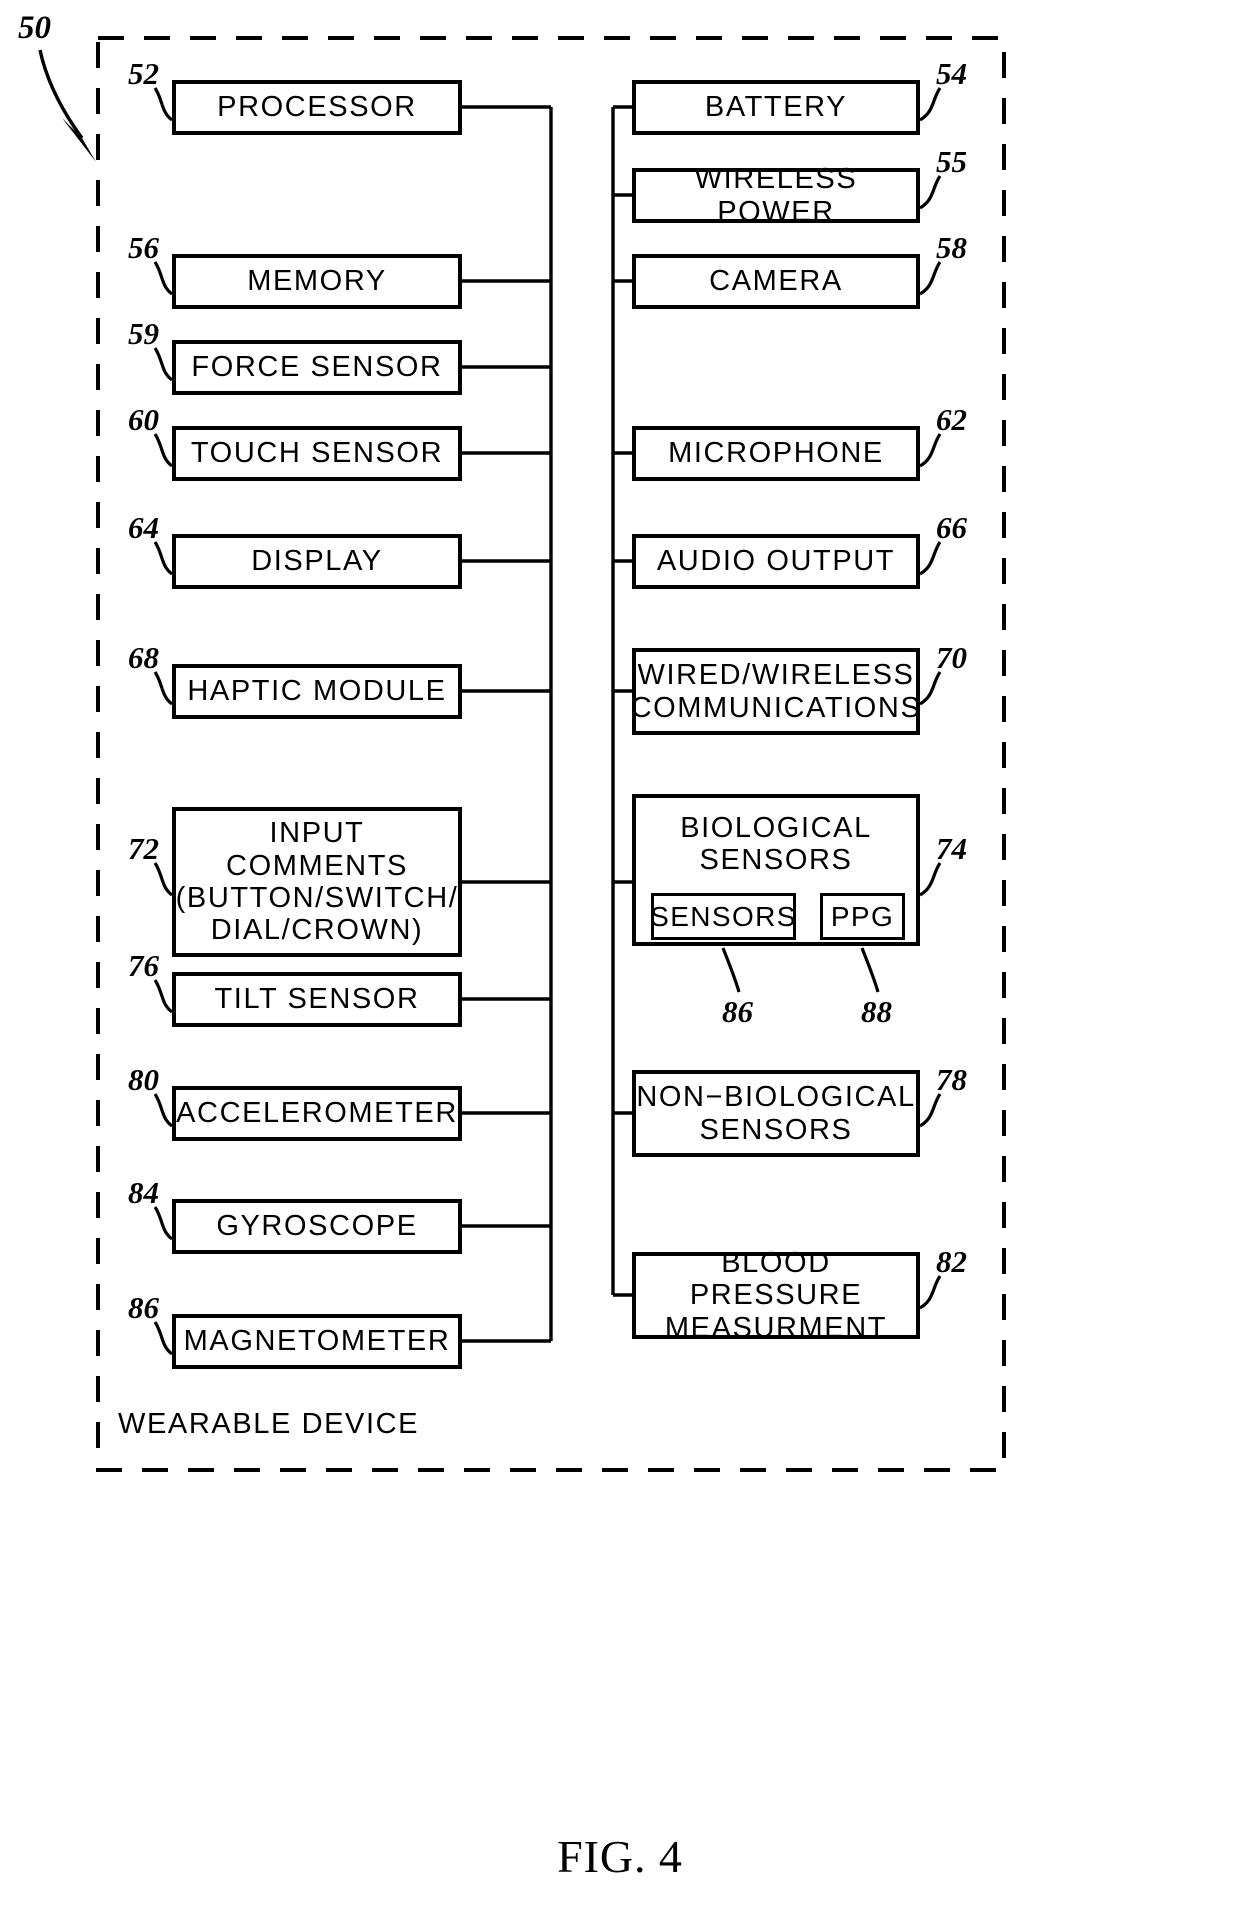 This screenshot has width=1240, height=1926. I want to click on node-battery-label: BATTERY, so click(776, 107).